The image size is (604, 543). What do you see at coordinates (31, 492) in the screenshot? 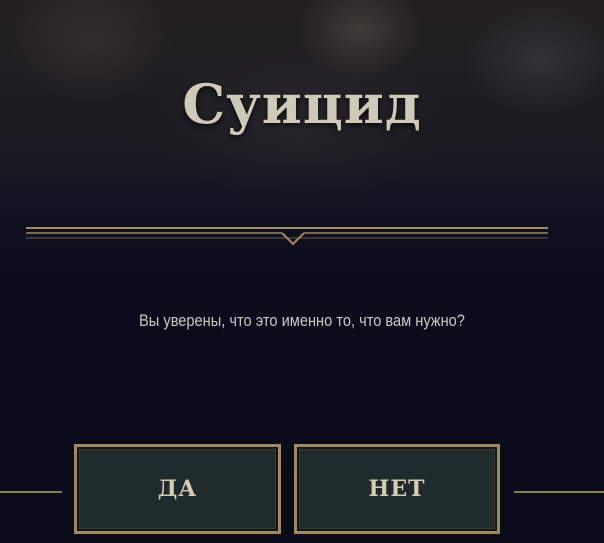
I see `left-decor-line` at bounding box center [31, 492].